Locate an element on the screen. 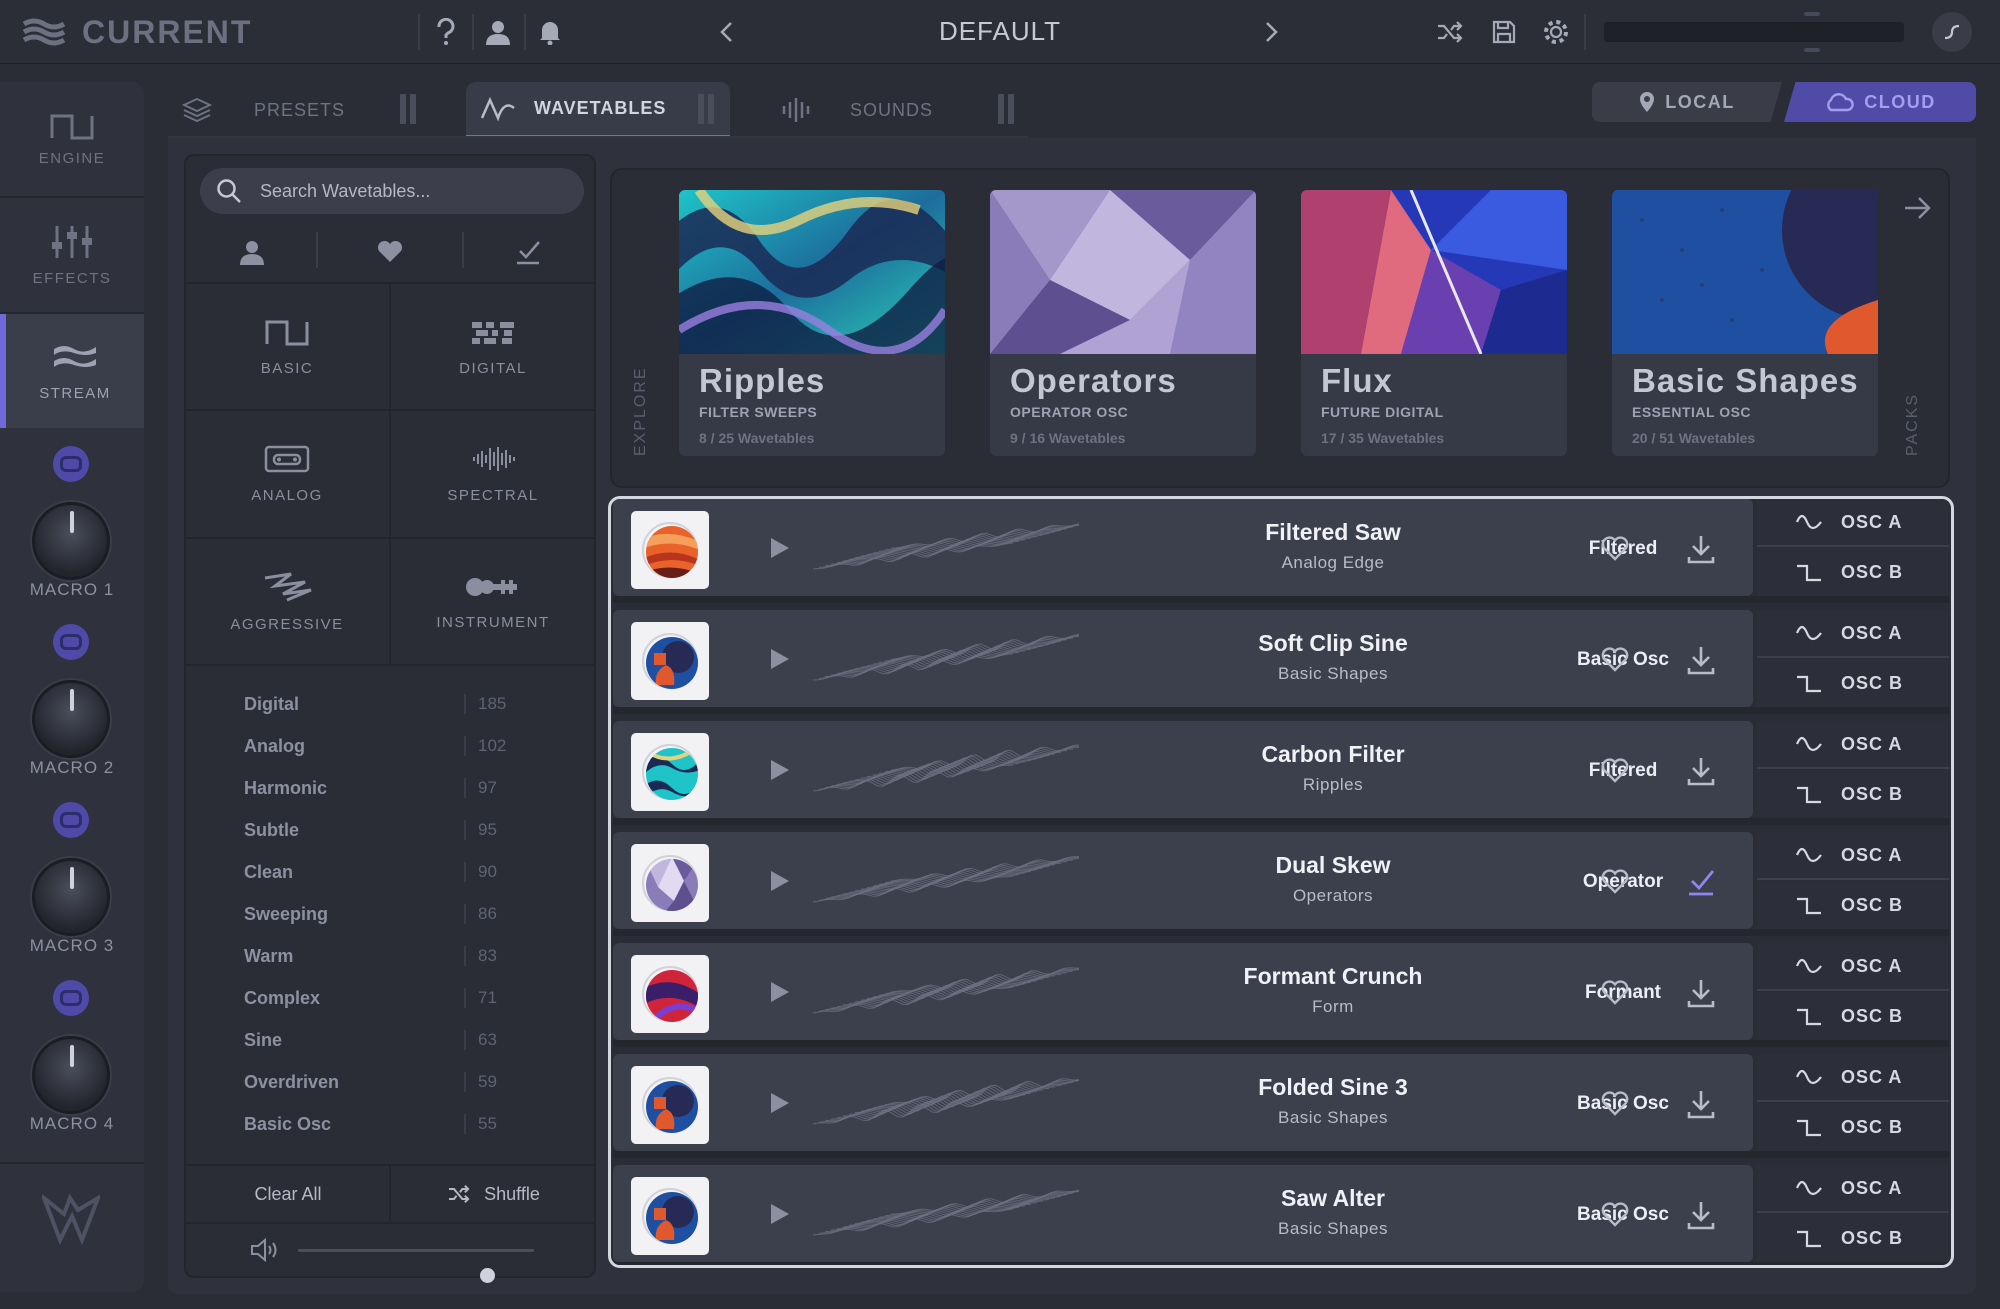 The width and height of the screenshot is (2000, 1309). wavetable-row-main: Carbon Filter Ripples Filtered is located at coordinates (1183, 769).